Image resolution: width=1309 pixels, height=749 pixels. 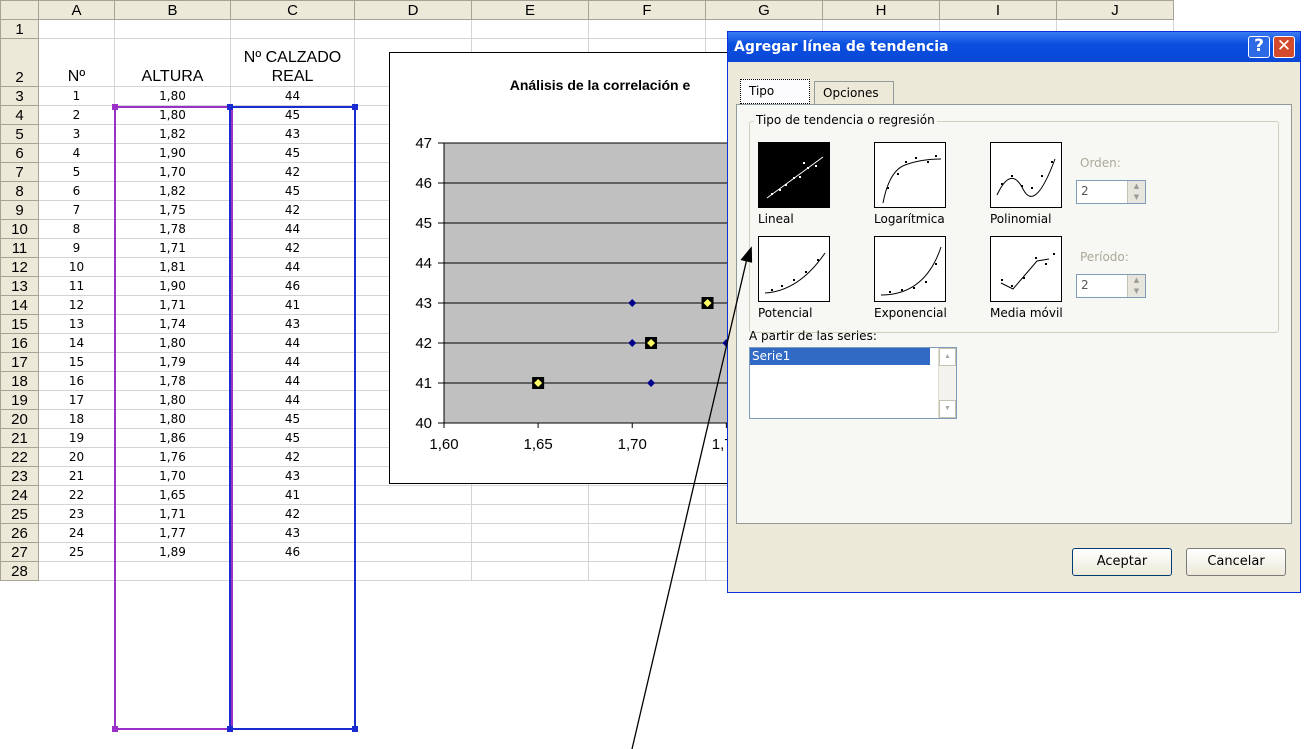 What do you see at coordinates (19, 96) in the screenshot?
I see `row-header: 3` at bounding box center [19, 96].